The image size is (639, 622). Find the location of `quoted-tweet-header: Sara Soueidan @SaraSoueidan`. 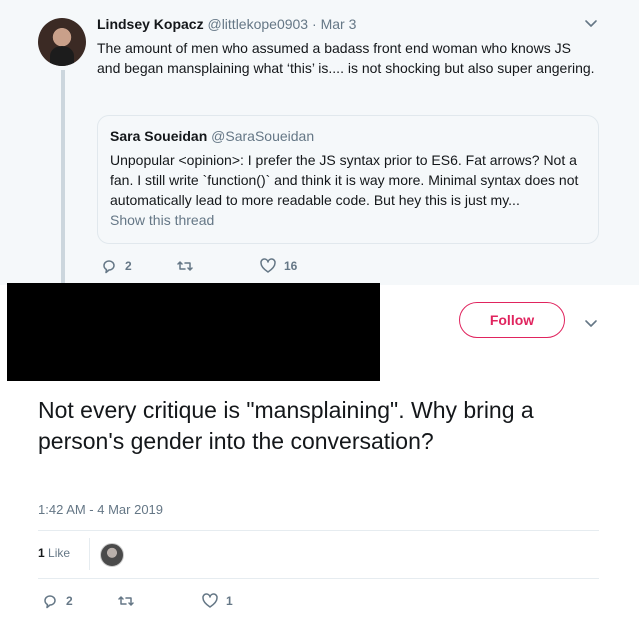

quoted-tweet-header: Sara Soueidan @SaraSoueidan is located at coordinates (212, 136).